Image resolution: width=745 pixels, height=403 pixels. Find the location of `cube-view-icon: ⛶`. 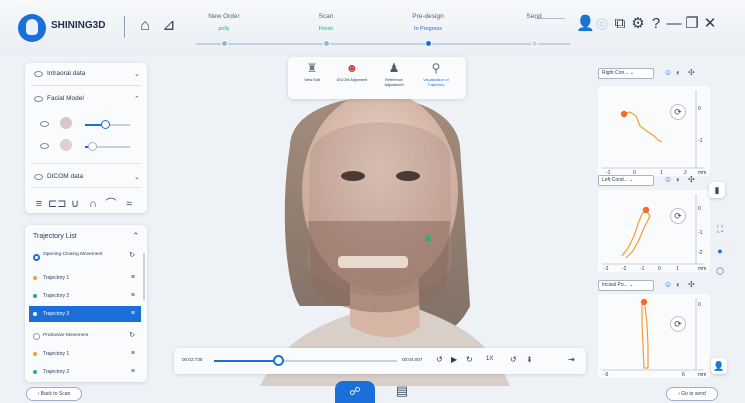

cube-view-icon: ⛶ is located at coordinates (720, 229).